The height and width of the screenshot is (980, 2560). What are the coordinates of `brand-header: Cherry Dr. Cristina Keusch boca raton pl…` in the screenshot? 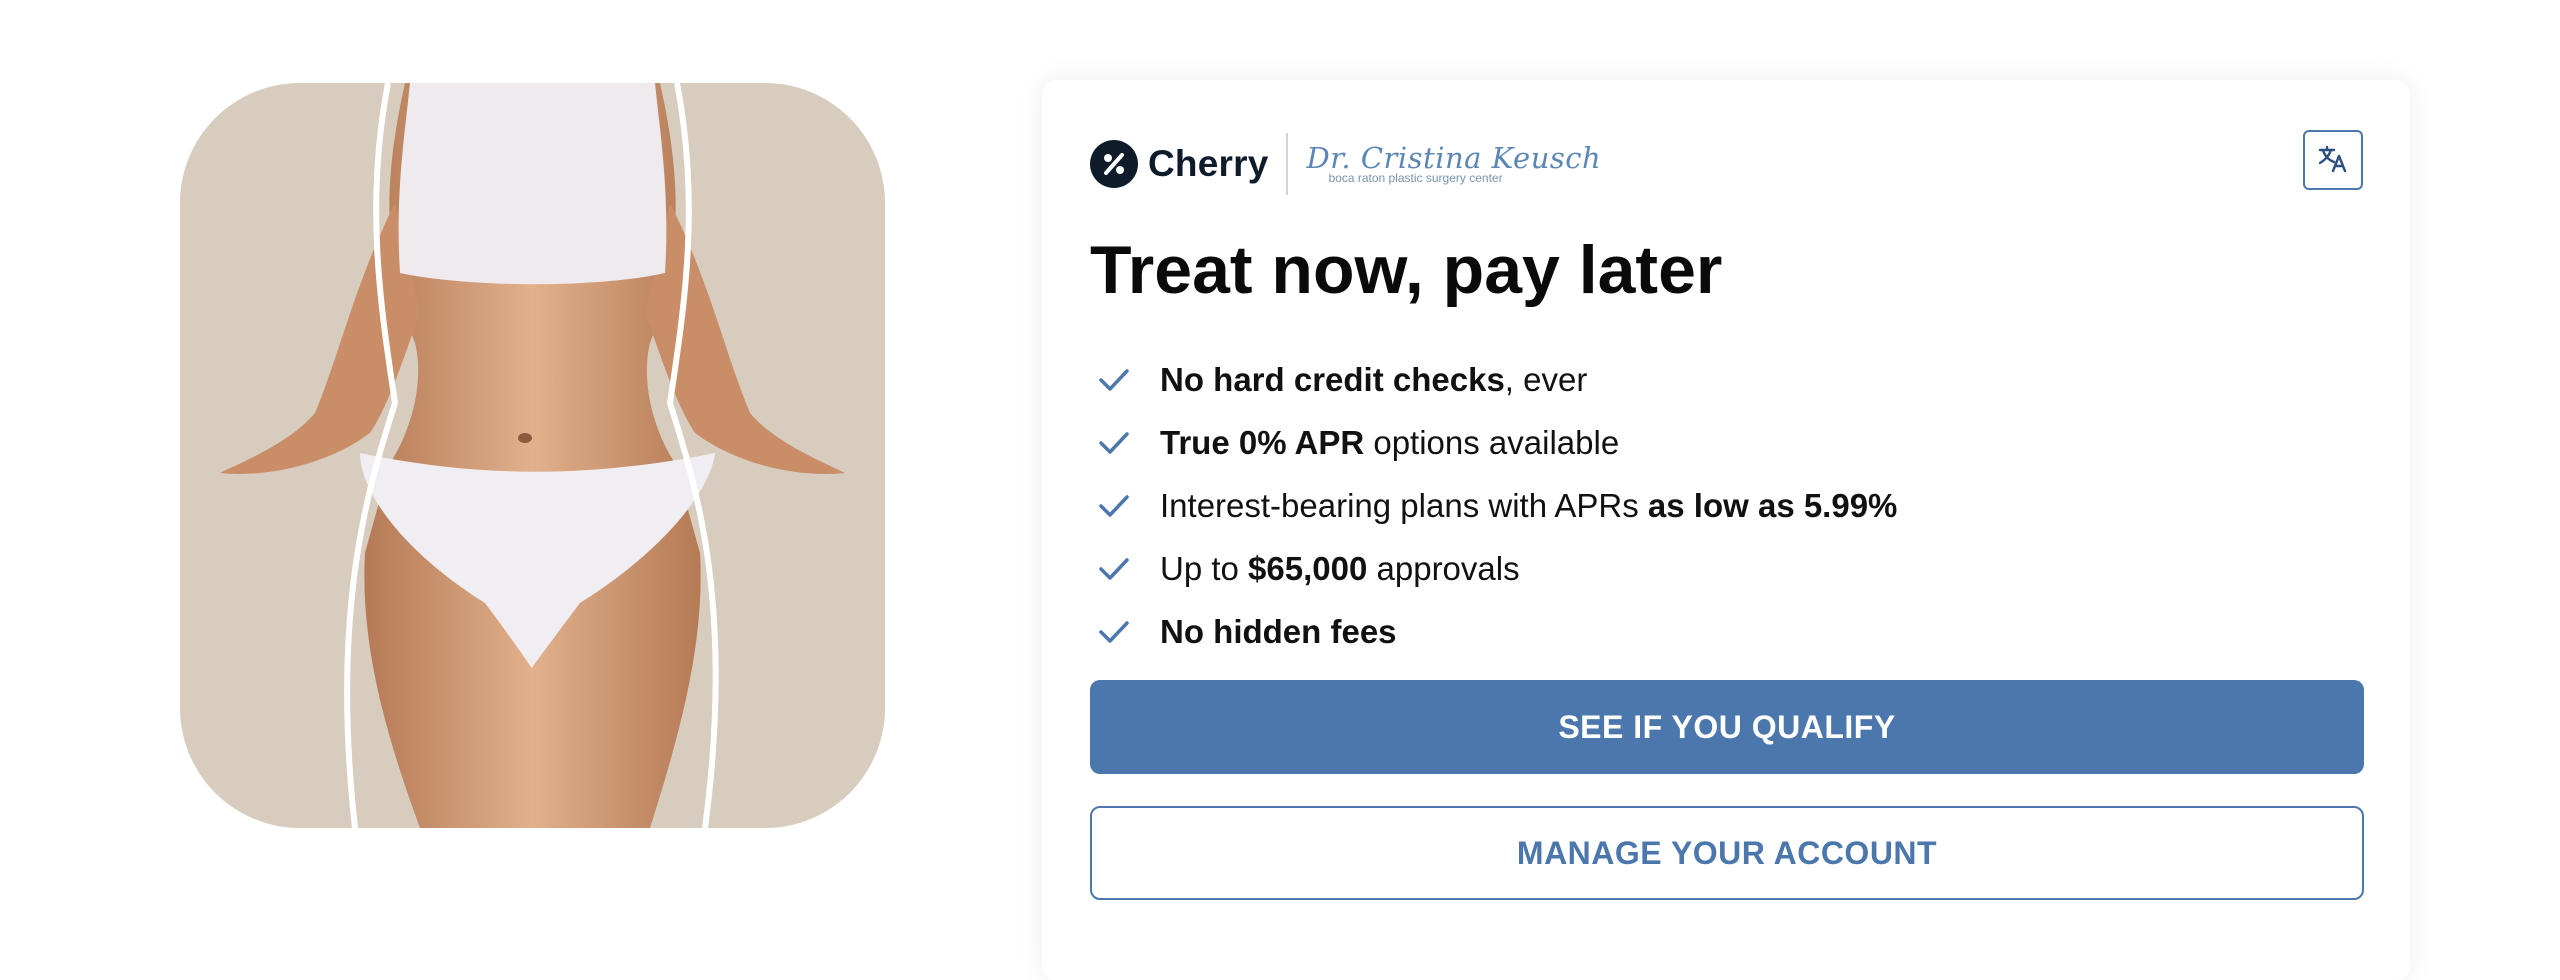 It's located at (1345, 164).